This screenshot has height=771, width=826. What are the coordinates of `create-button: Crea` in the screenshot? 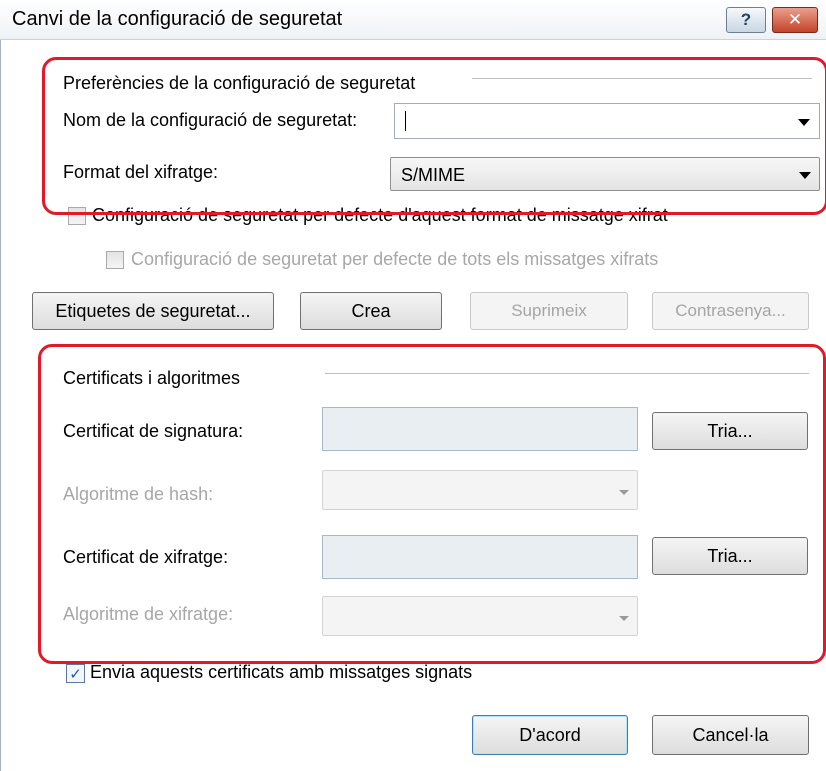 It's located at (371, 311).